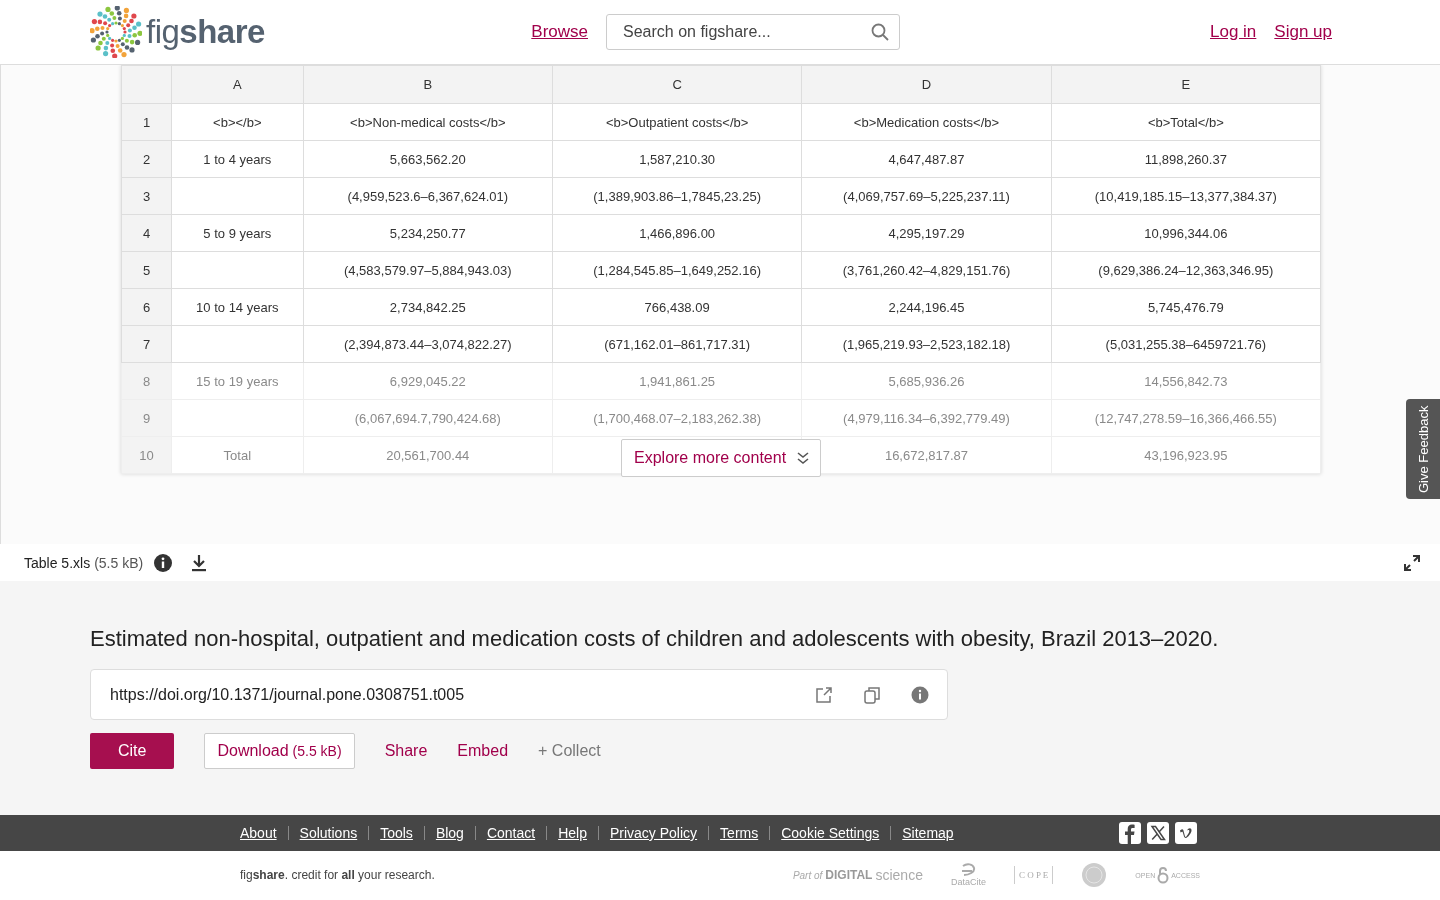  I want to click on info-icon, so click(163, 562).